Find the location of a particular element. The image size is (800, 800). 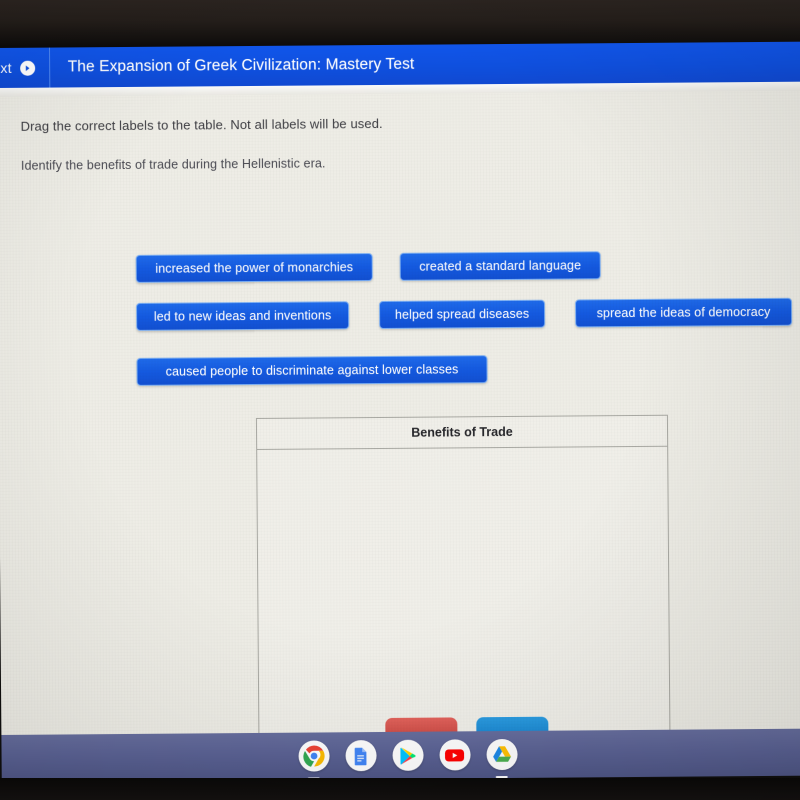

arrow-right-circle-icon is located at coordinates (27, 68).